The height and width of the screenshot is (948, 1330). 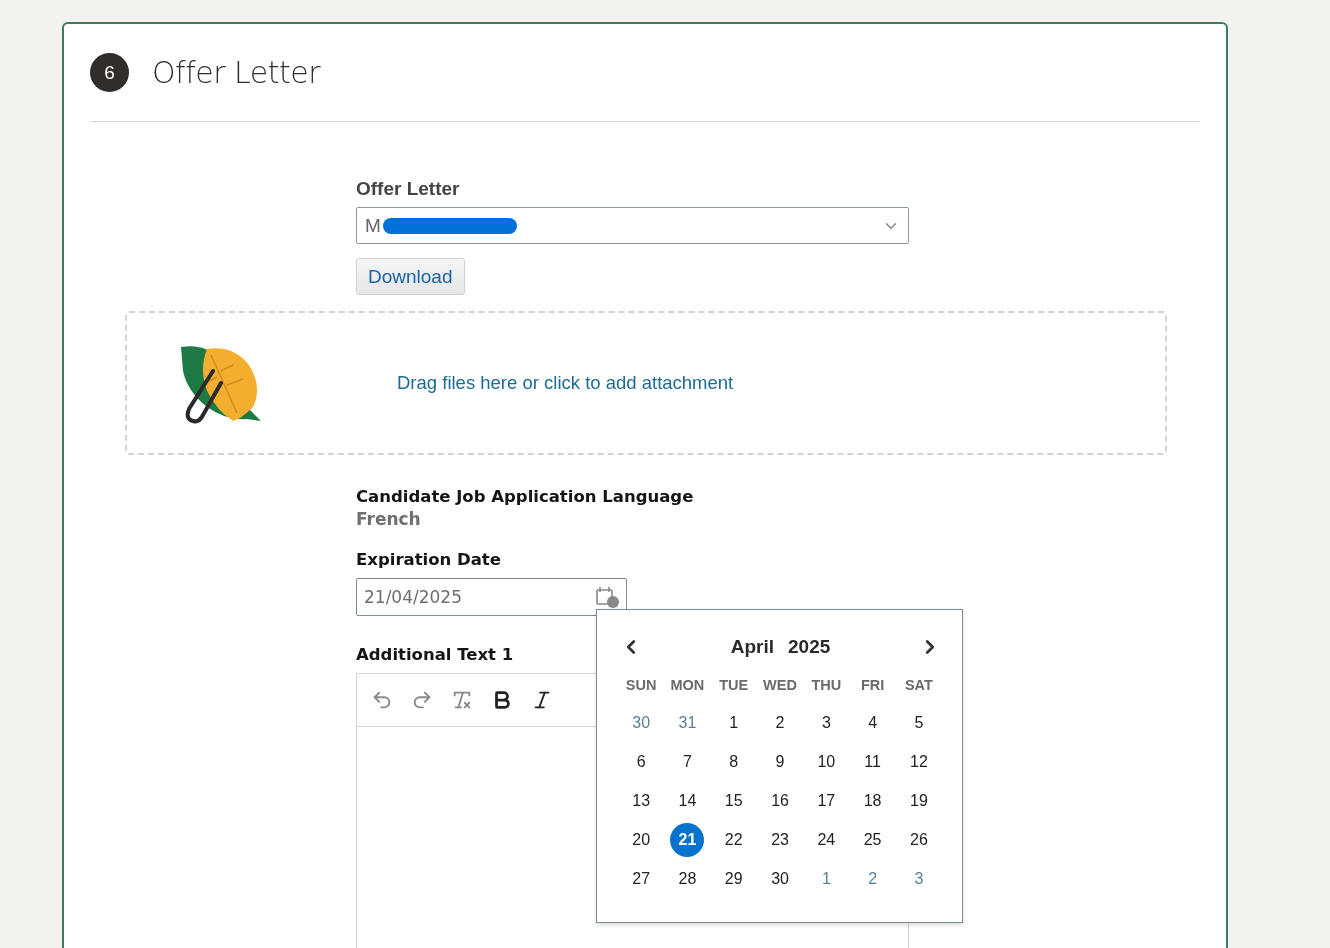 I want to click on calendar-day: 28, so click(x=687, y=879).